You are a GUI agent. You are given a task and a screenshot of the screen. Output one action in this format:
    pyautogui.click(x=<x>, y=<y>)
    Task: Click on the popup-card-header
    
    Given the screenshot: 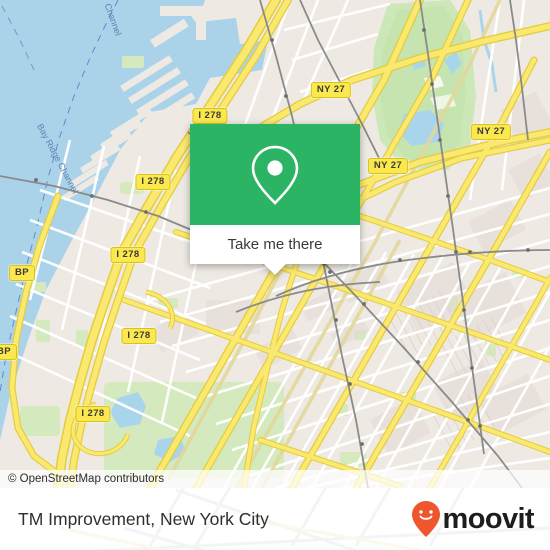 What is the action you would take?
    pyautogui.click(x=275, y=174)
    